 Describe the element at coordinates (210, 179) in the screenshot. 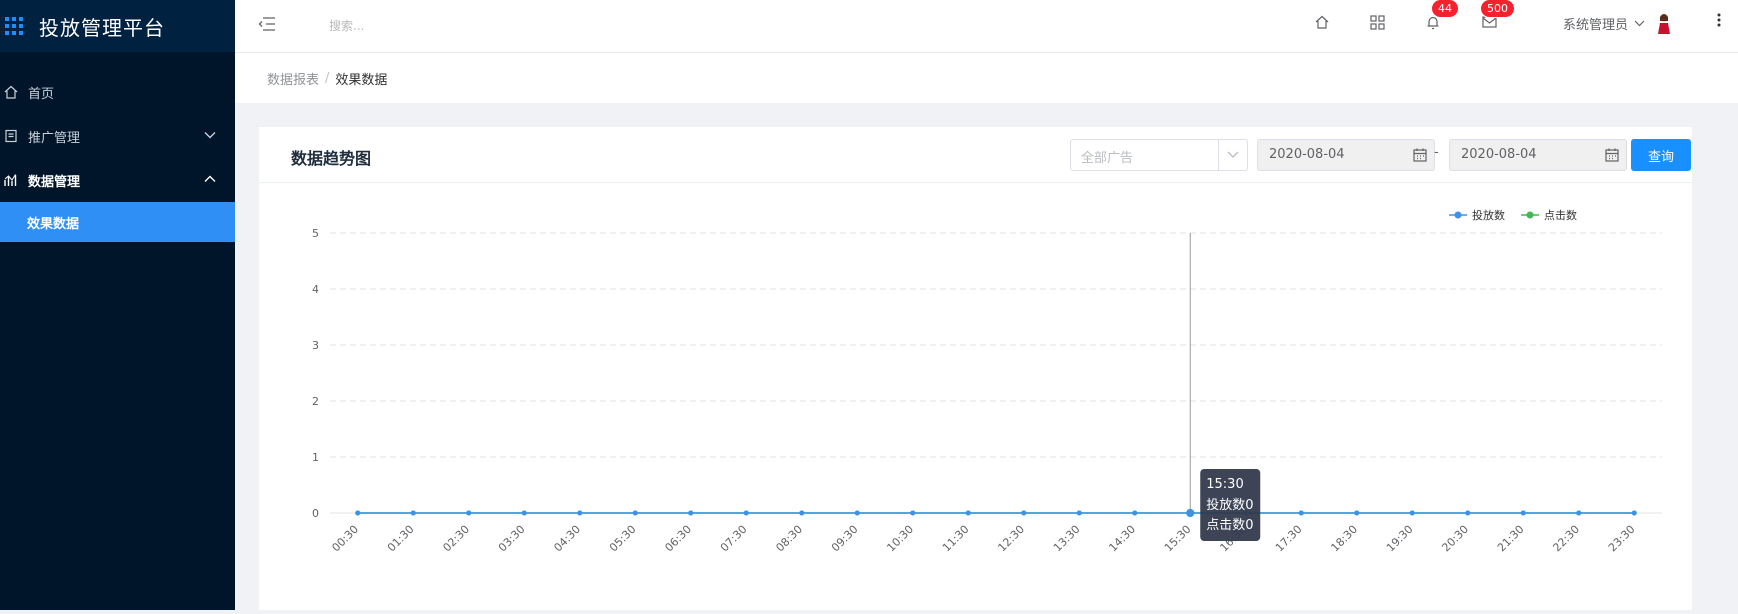

I see `chevron-up-icon` at that location.